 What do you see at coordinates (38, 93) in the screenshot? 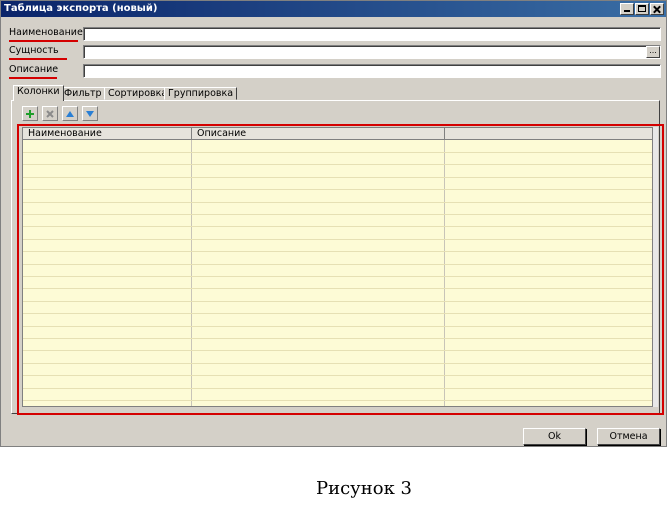
I see `tab-columns: Колонки` at bounding box center [38, 93].